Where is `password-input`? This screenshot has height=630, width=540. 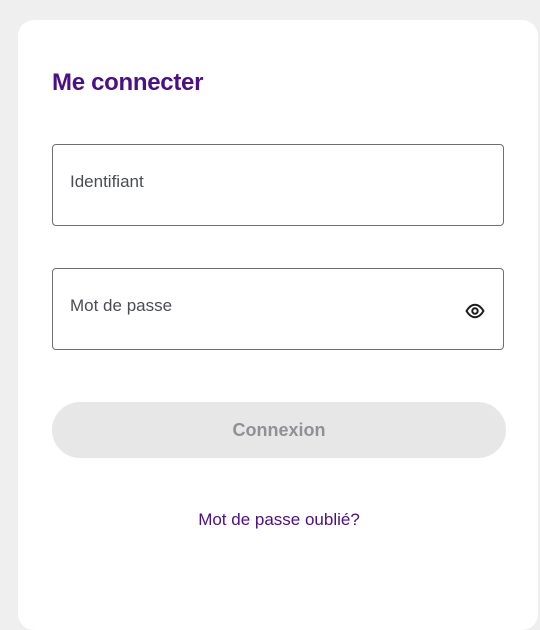 password-input is located at coordinates (278, 309).